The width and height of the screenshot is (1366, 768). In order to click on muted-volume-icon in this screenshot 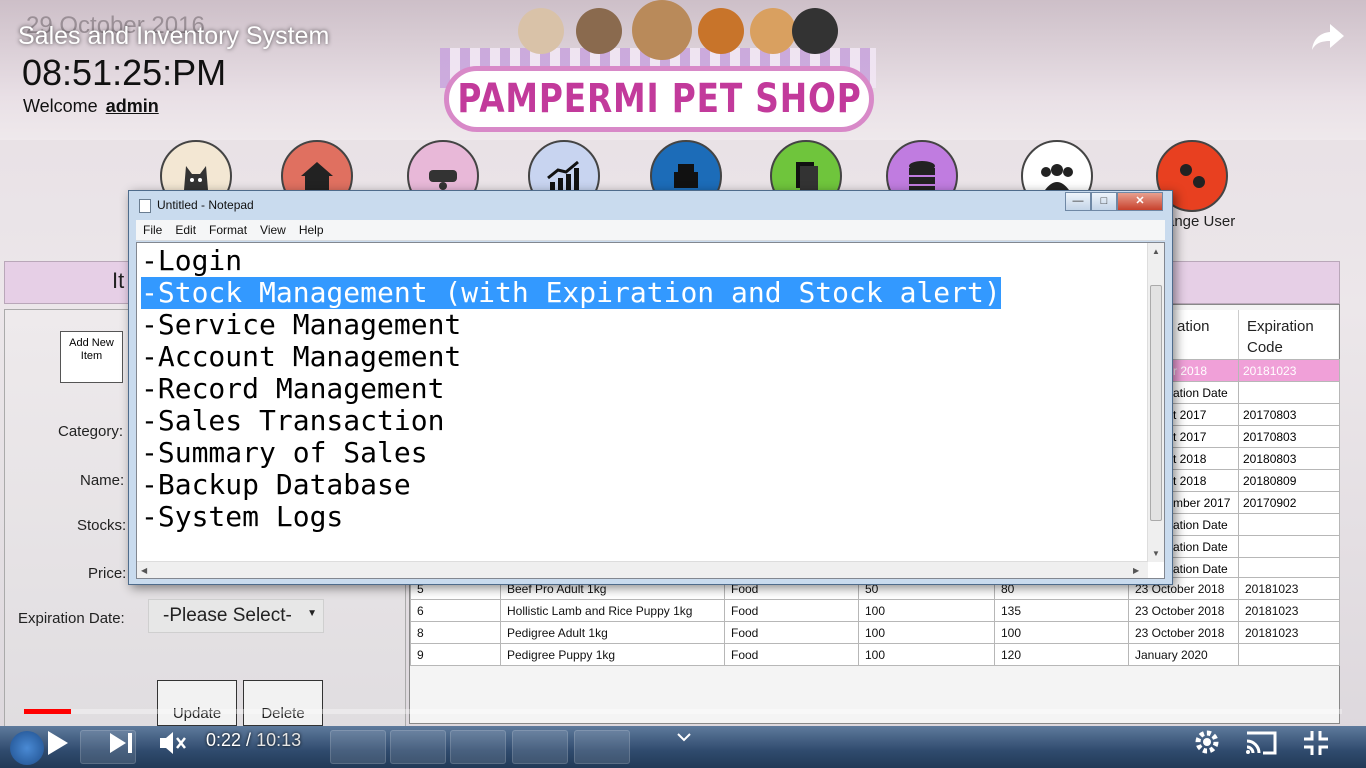, I will do `click(173, 743)`.